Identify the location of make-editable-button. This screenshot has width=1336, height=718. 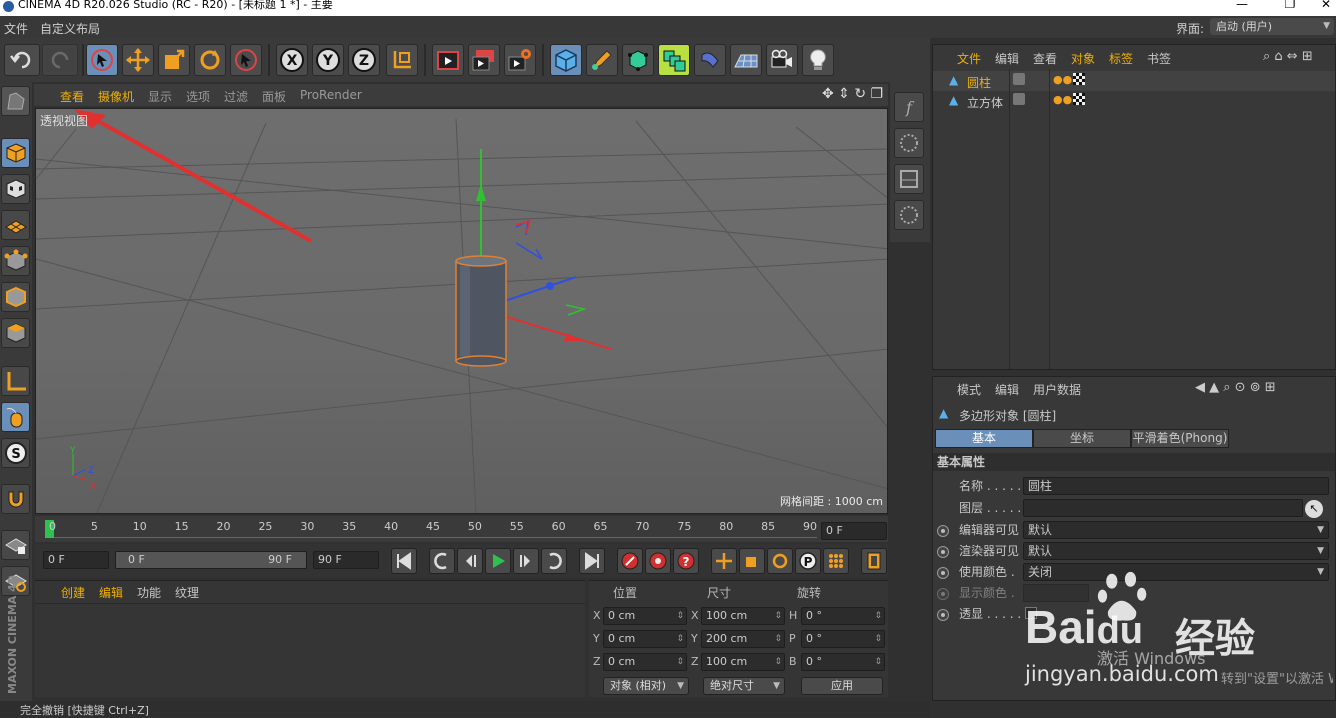
(15, 101).